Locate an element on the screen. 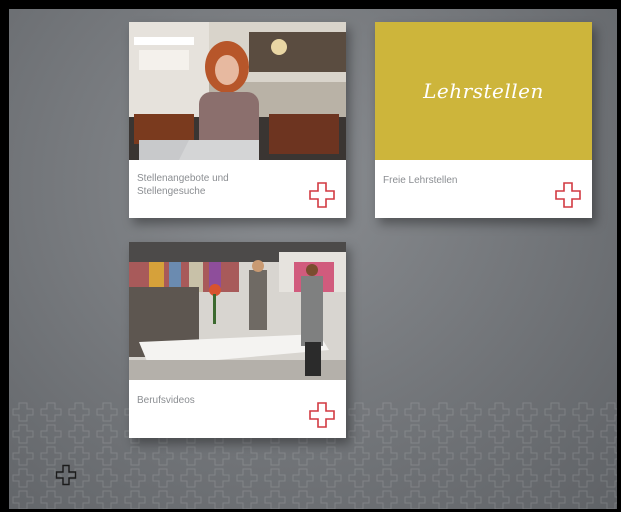 This screenshot has width=621, height=512. office-photo is located at coordinates (237, 91).